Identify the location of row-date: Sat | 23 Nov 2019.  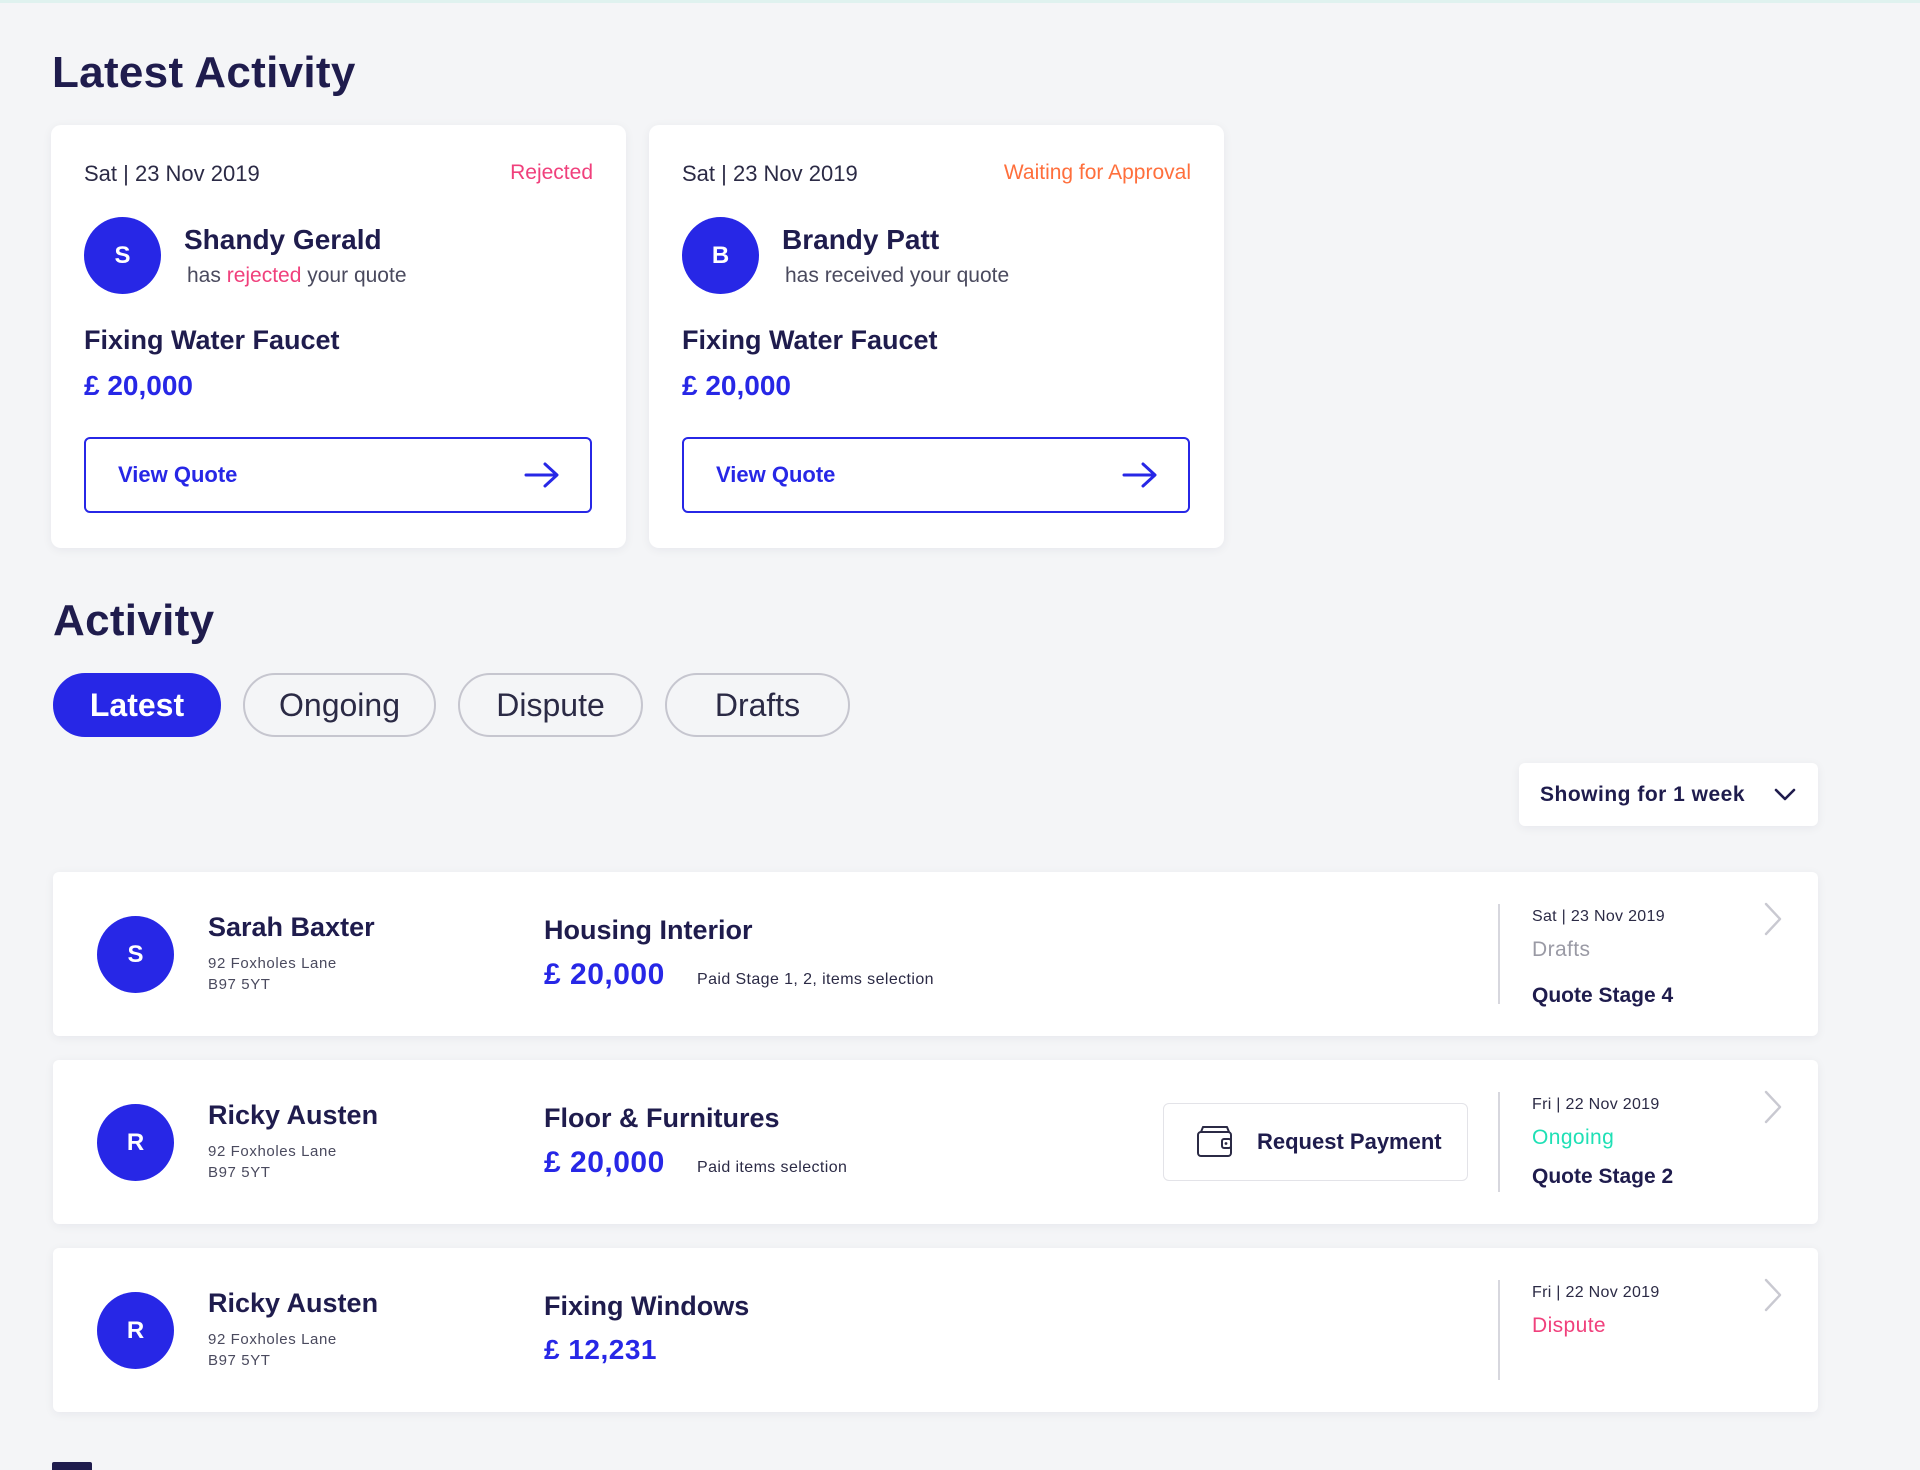
(1598, 916).